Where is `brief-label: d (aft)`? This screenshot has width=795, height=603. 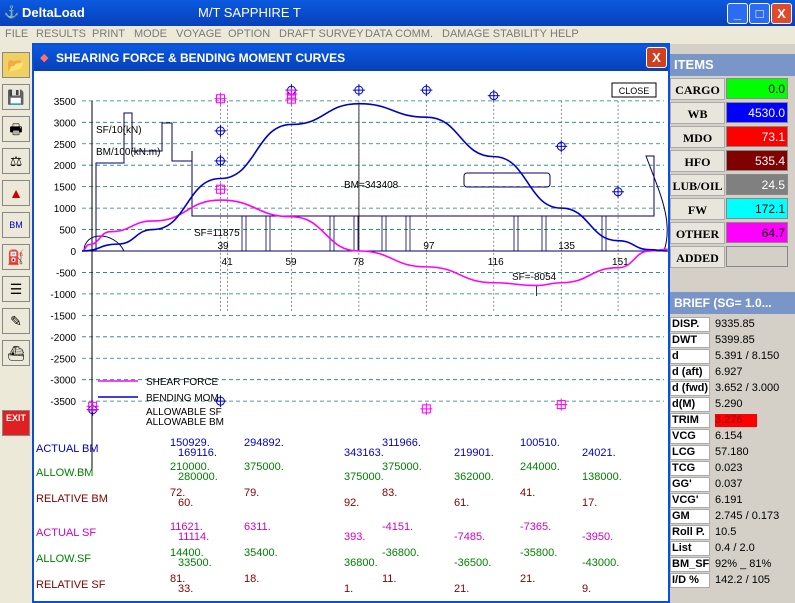 brief-label: d (aft) is located at coordinates (690, 372).